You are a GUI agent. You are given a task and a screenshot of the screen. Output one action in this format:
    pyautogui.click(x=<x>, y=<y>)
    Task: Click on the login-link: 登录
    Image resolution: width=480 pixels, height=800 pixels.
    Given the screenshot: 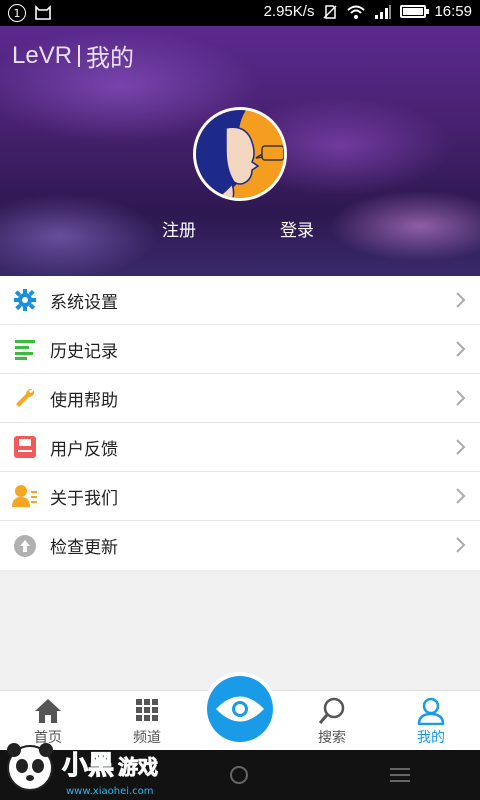 What is the action you would take?
    pyautogui.click(x=297, y=228)
    